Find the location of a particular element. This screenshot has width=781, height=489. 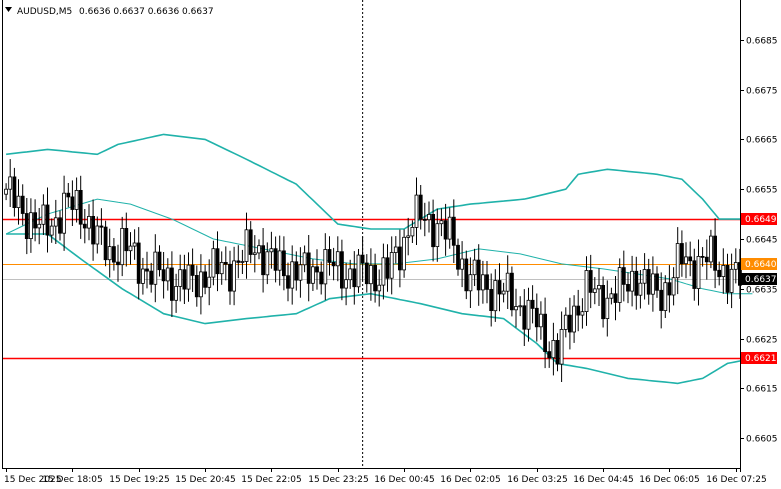

resistance-price-tag: 0.6649 is located at coordinates (759, 219).